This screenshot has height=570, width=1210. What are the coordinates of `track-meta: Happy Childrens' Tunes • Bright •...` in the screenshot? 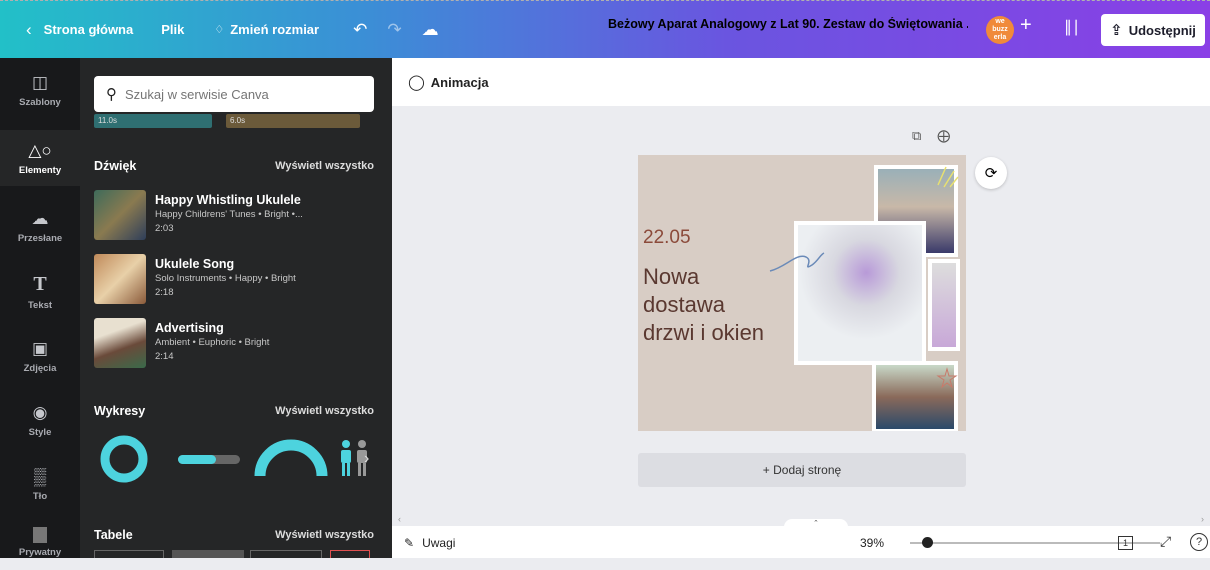 It's located at (229, 214).